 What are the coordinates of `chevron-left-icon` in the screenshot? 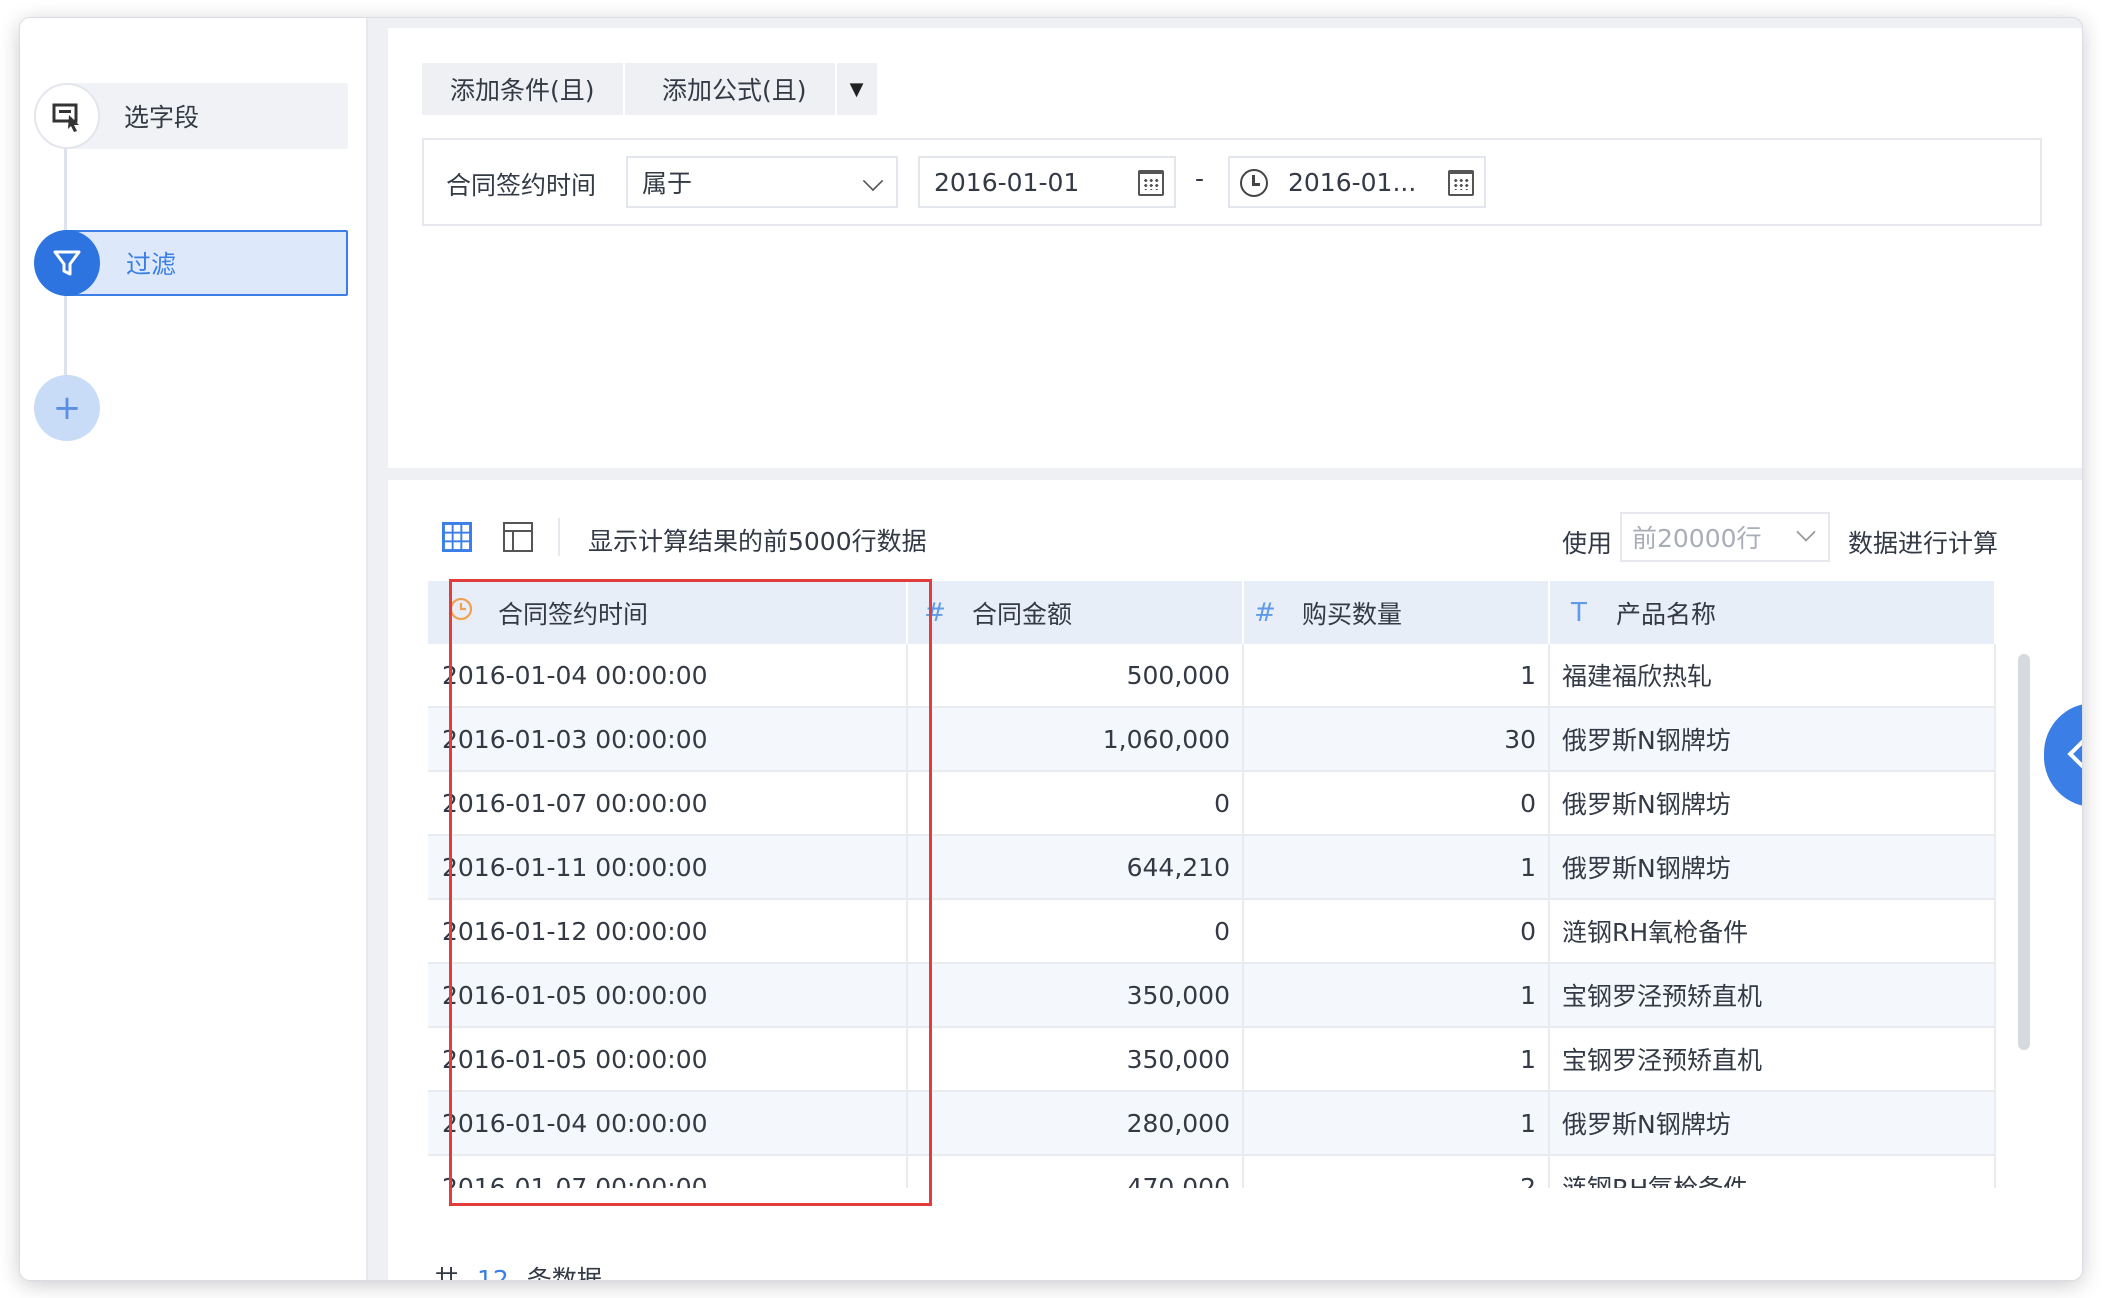 It's located at (2074, 754).